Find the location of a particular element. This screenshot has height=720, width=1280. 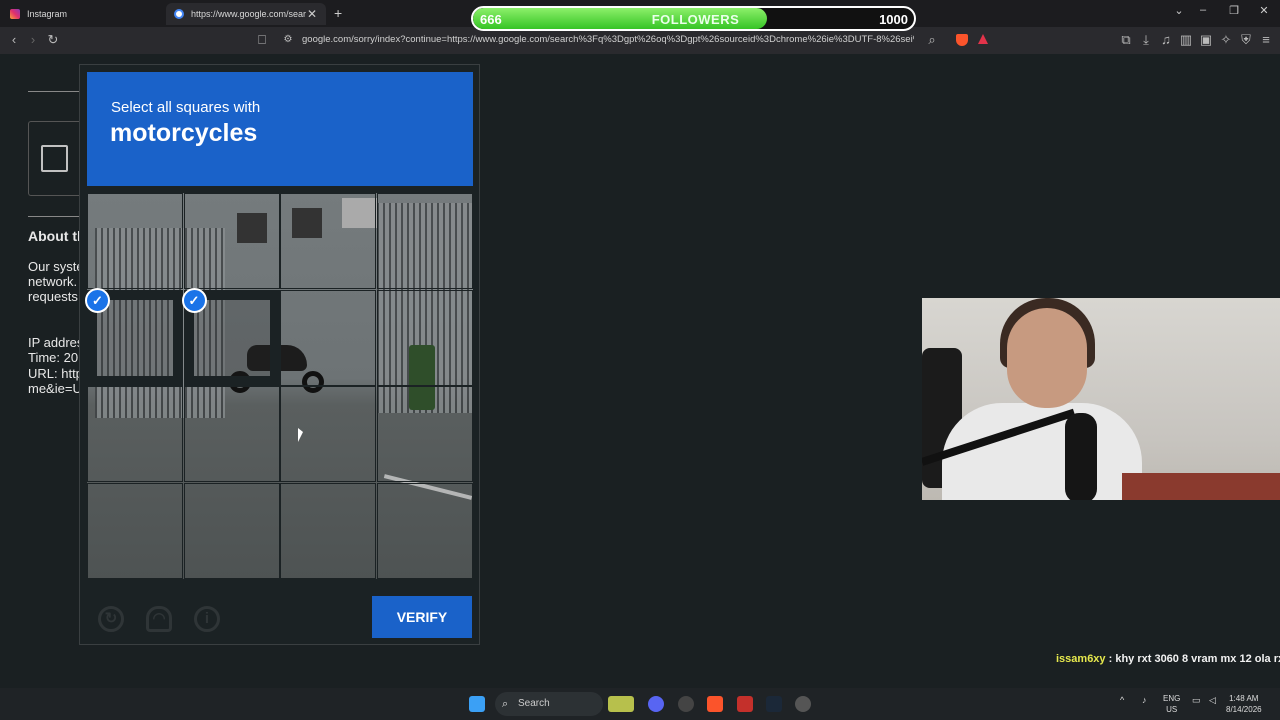

maximize-icon: ❐ is located at coordinates (1234, 10).